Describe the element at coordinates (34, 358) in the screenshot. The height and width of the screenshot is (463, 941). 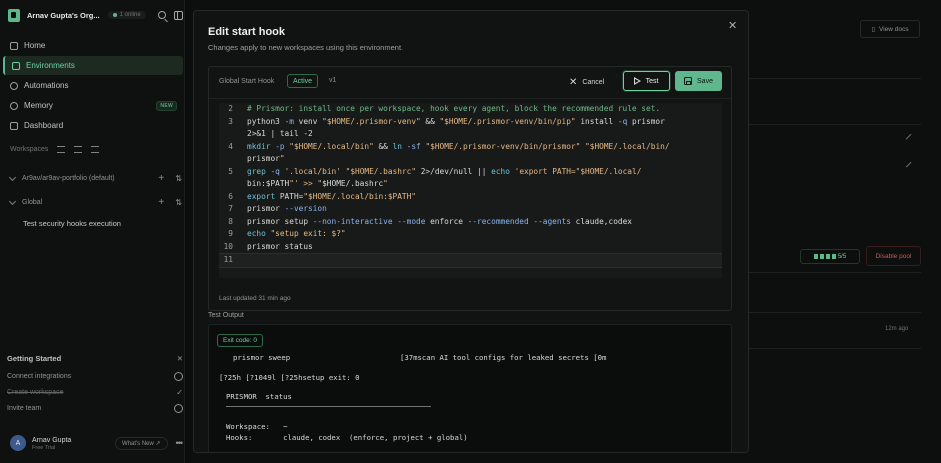
I see `getting-started-title: Getting Started` at that location.